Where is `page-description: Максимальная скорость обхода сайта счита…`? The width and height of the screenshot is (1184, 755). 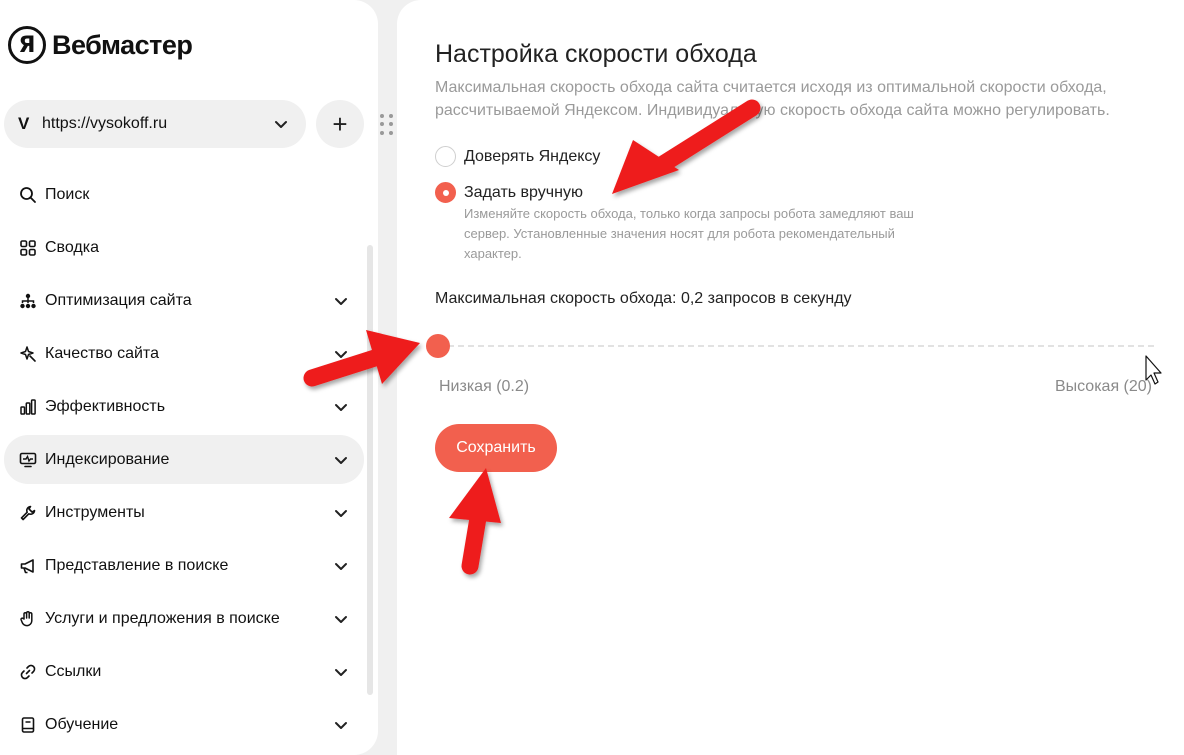
page-description: Максимальная скорость обхода сайта счита… is located at coordinates (772, 99).